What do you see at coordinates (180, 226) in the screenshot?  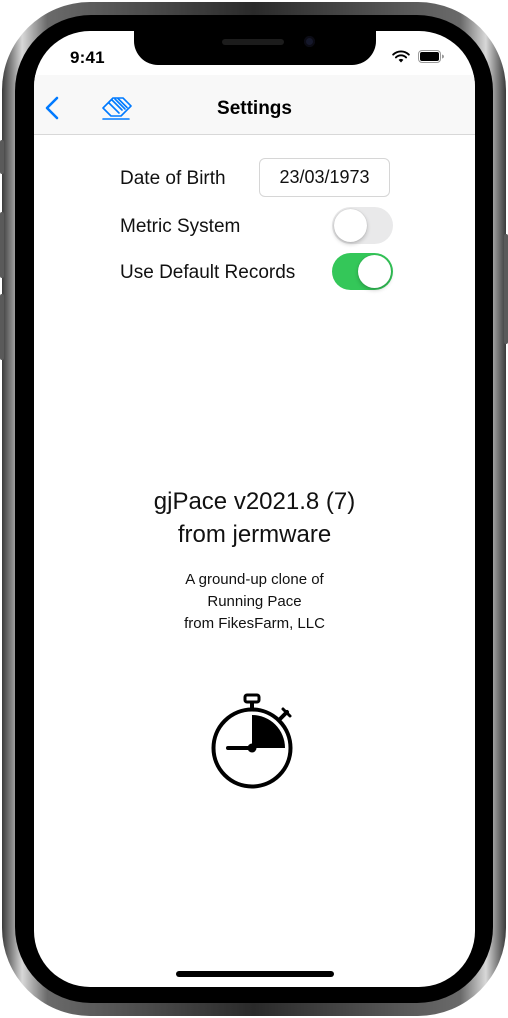 I see `metric-system-label: Metric System` at bounding box center [180, 226].